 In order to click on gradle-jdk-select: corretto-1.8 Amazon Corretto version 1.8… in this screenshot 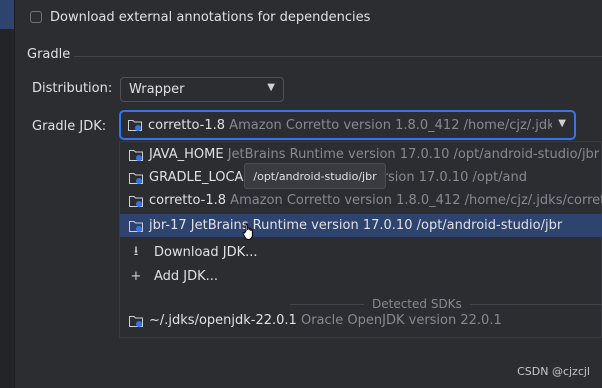, I will do `click(347, 125)`.